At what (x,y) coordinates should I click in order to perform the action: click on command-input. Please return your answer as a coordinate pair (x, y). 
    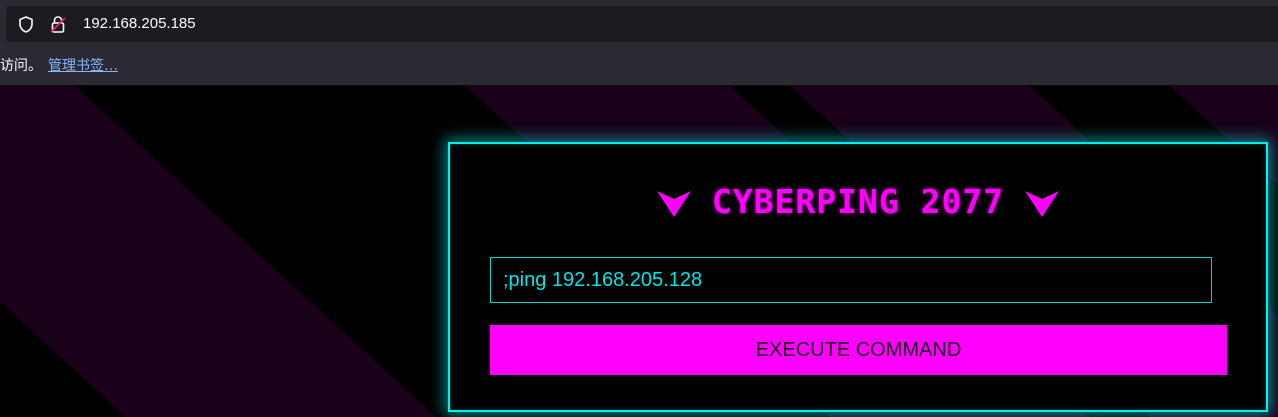
    Looking at the image, I should click on (851, 280).